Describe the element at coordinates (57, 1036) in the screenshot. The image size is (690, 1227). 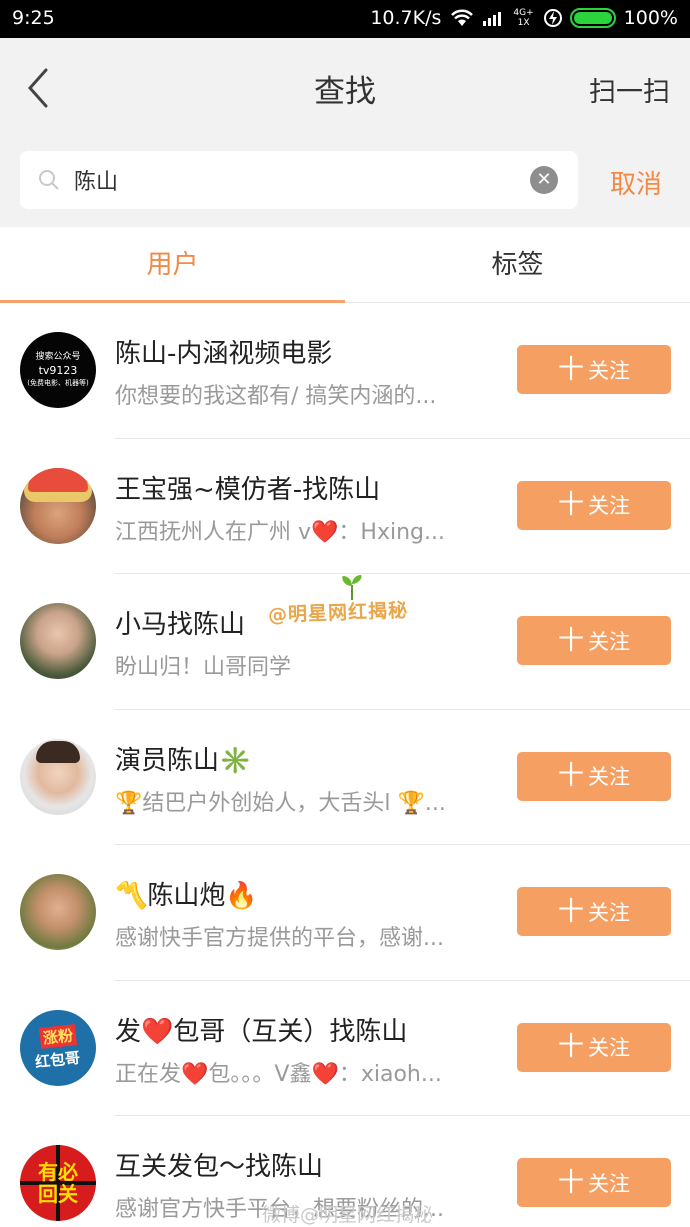
I see `avatar-text: 涨粉` at that location.